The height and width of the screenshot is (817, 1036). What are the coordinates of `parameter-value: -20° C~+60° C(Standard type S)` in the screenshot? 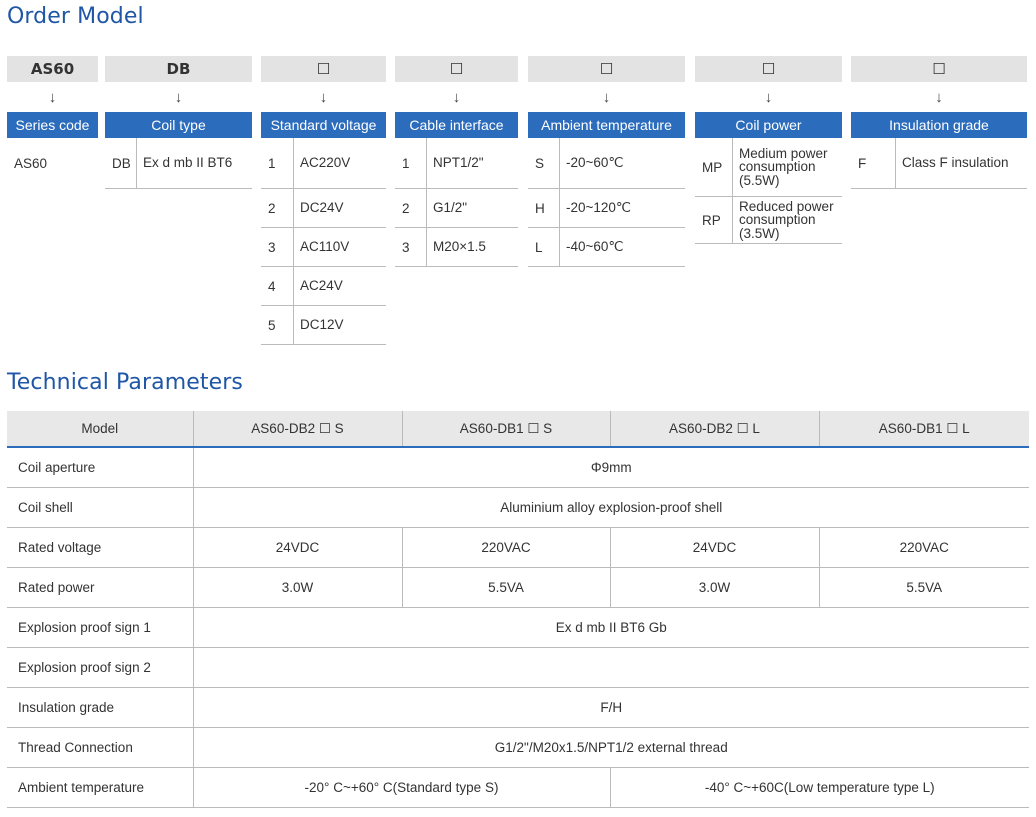 It's located at (401, 787).